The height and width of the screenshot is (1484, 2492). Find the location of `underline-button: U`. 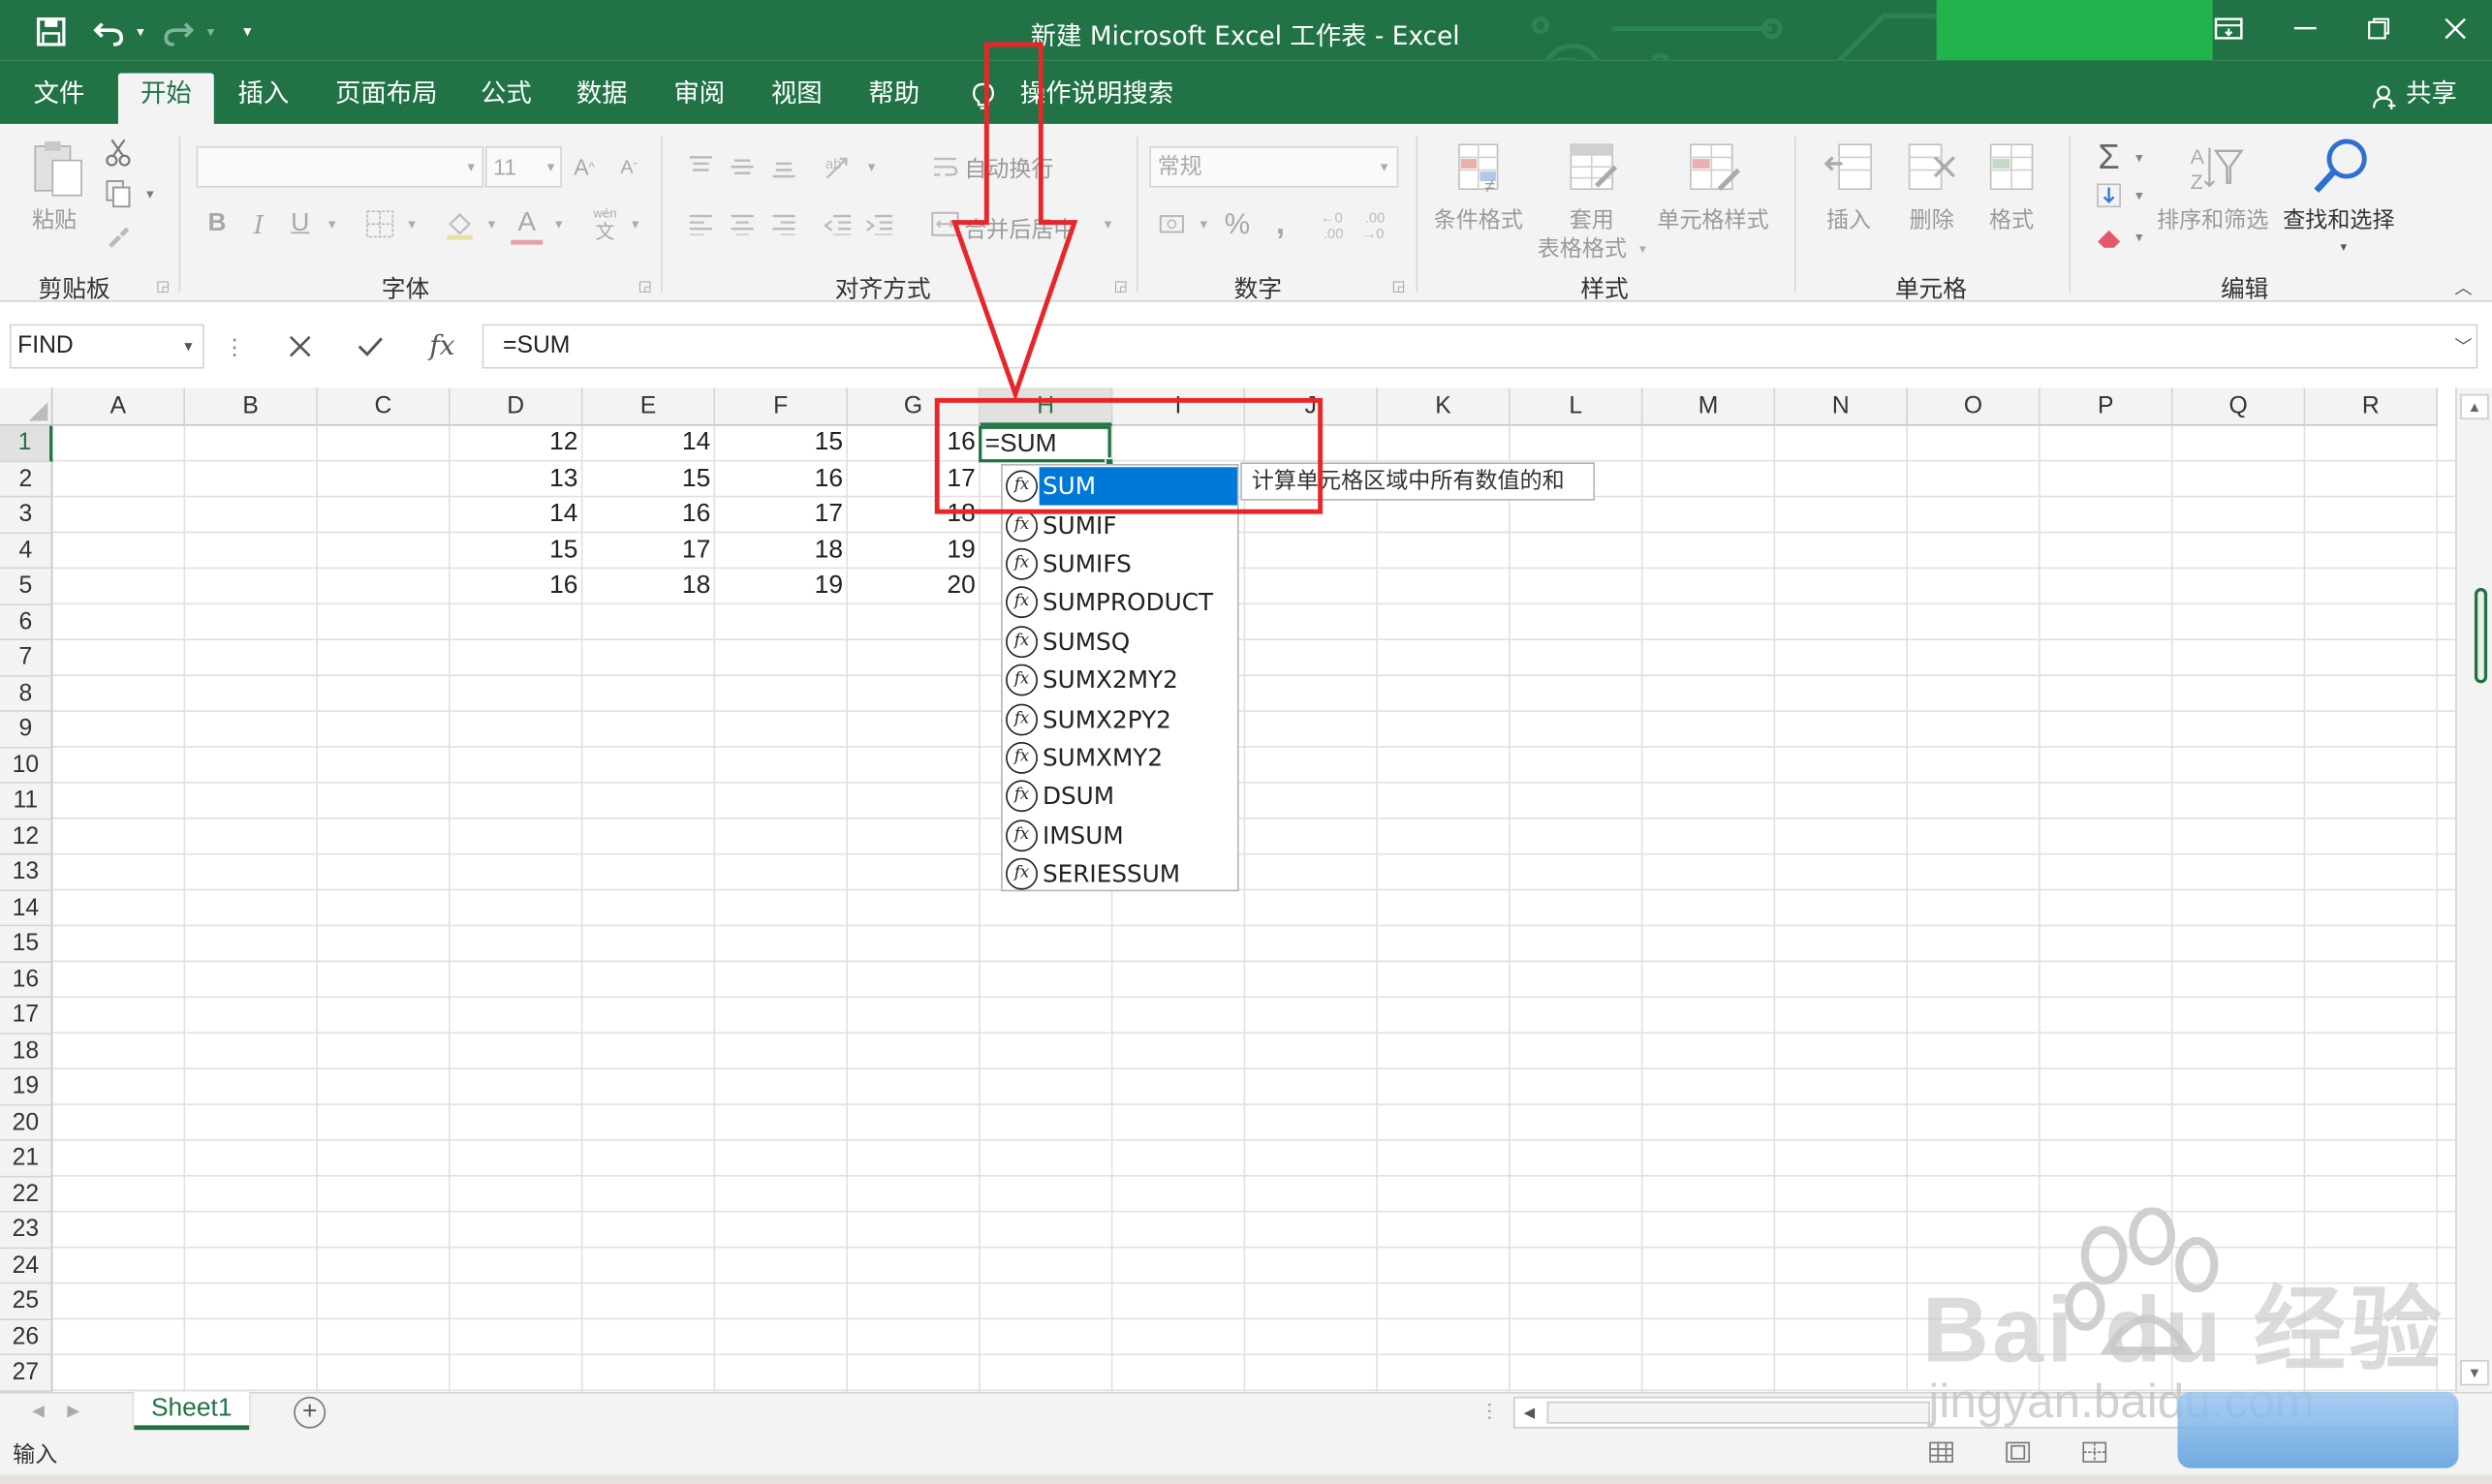

underline-button: U is located at coordinates (300, 224).